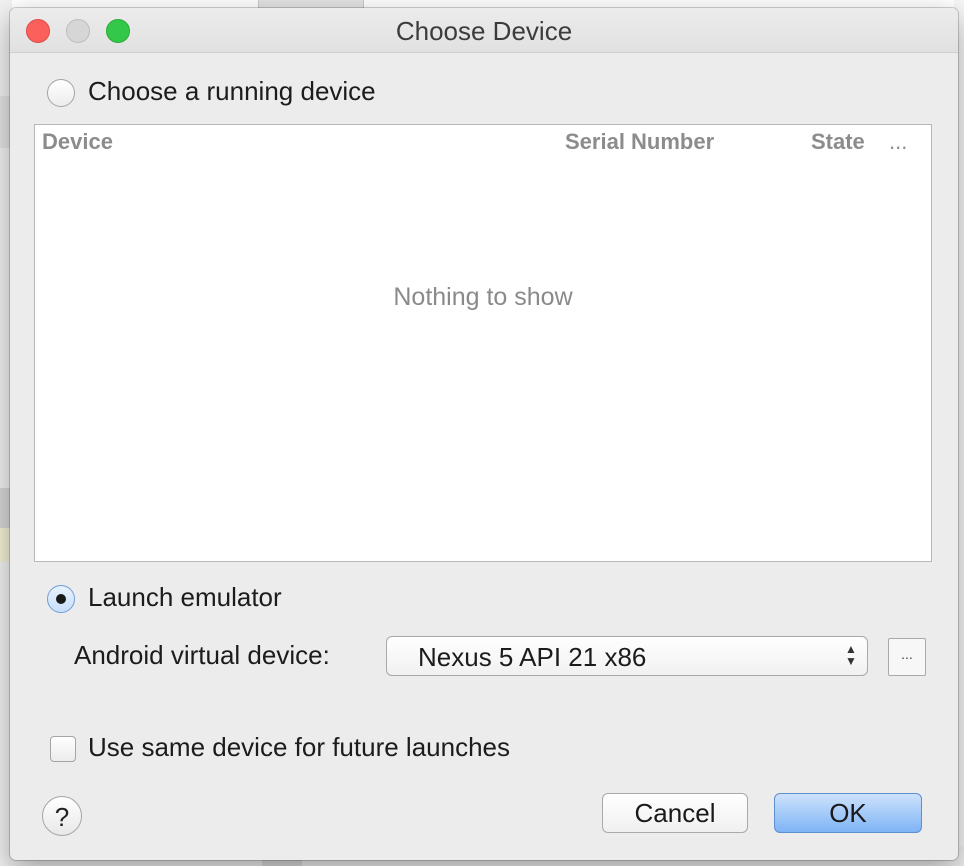 The image size is (964, 866). What do you see at coordinates (311, 4) in the screenshot?
I see `background-tab` at bounding box center [311, 4].